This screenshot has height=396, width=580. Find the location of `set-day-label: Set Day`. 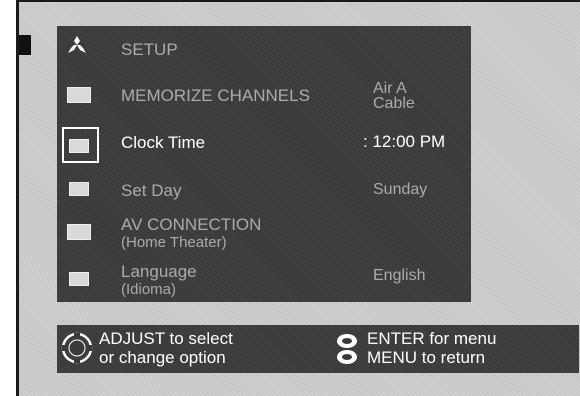

set-day-label: Set Day is located at coordinates (151, 190).